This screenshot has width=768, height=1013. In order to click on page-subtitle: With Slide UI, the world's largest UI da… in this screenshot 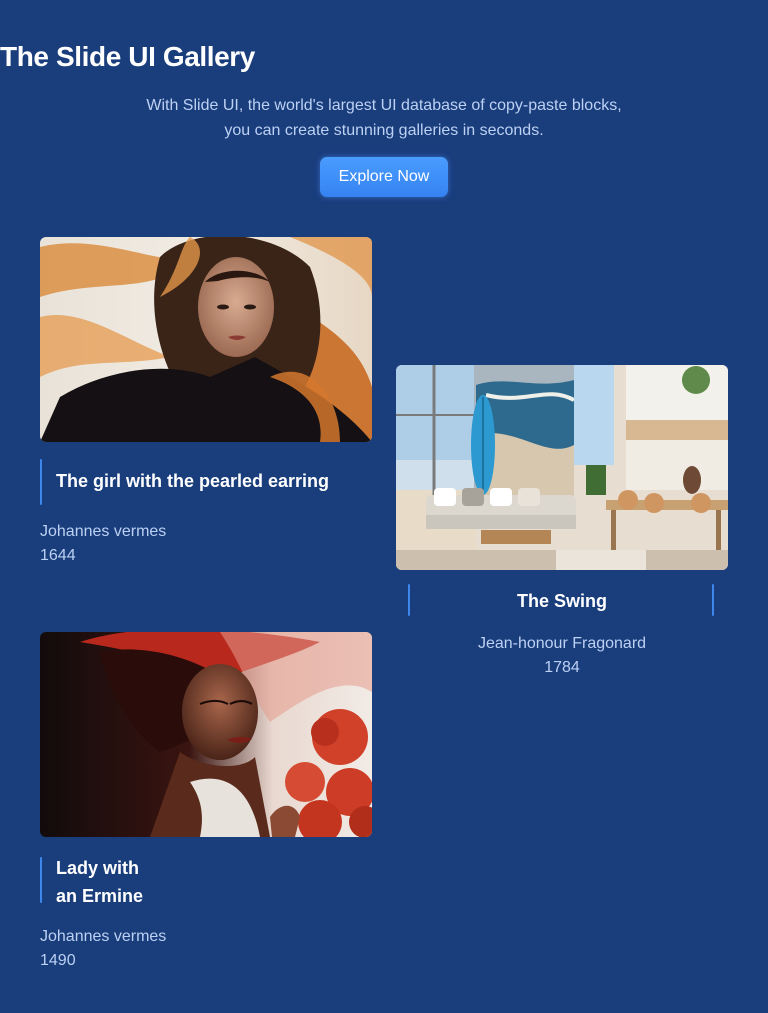, I will do `click(384, 118)`.